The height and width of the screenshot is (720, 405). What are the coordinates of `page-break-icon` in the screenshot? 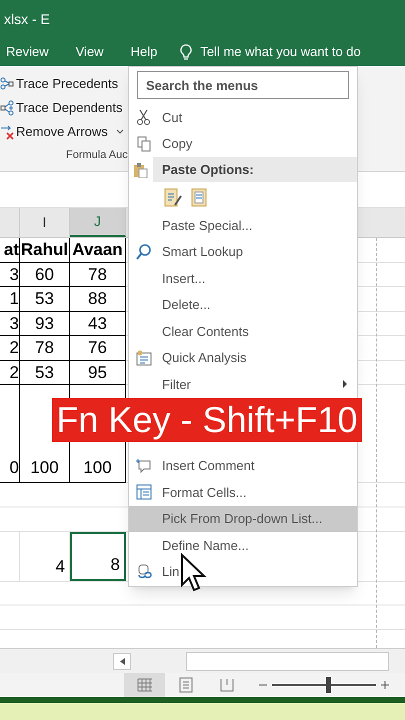 It's located at (227, 685).